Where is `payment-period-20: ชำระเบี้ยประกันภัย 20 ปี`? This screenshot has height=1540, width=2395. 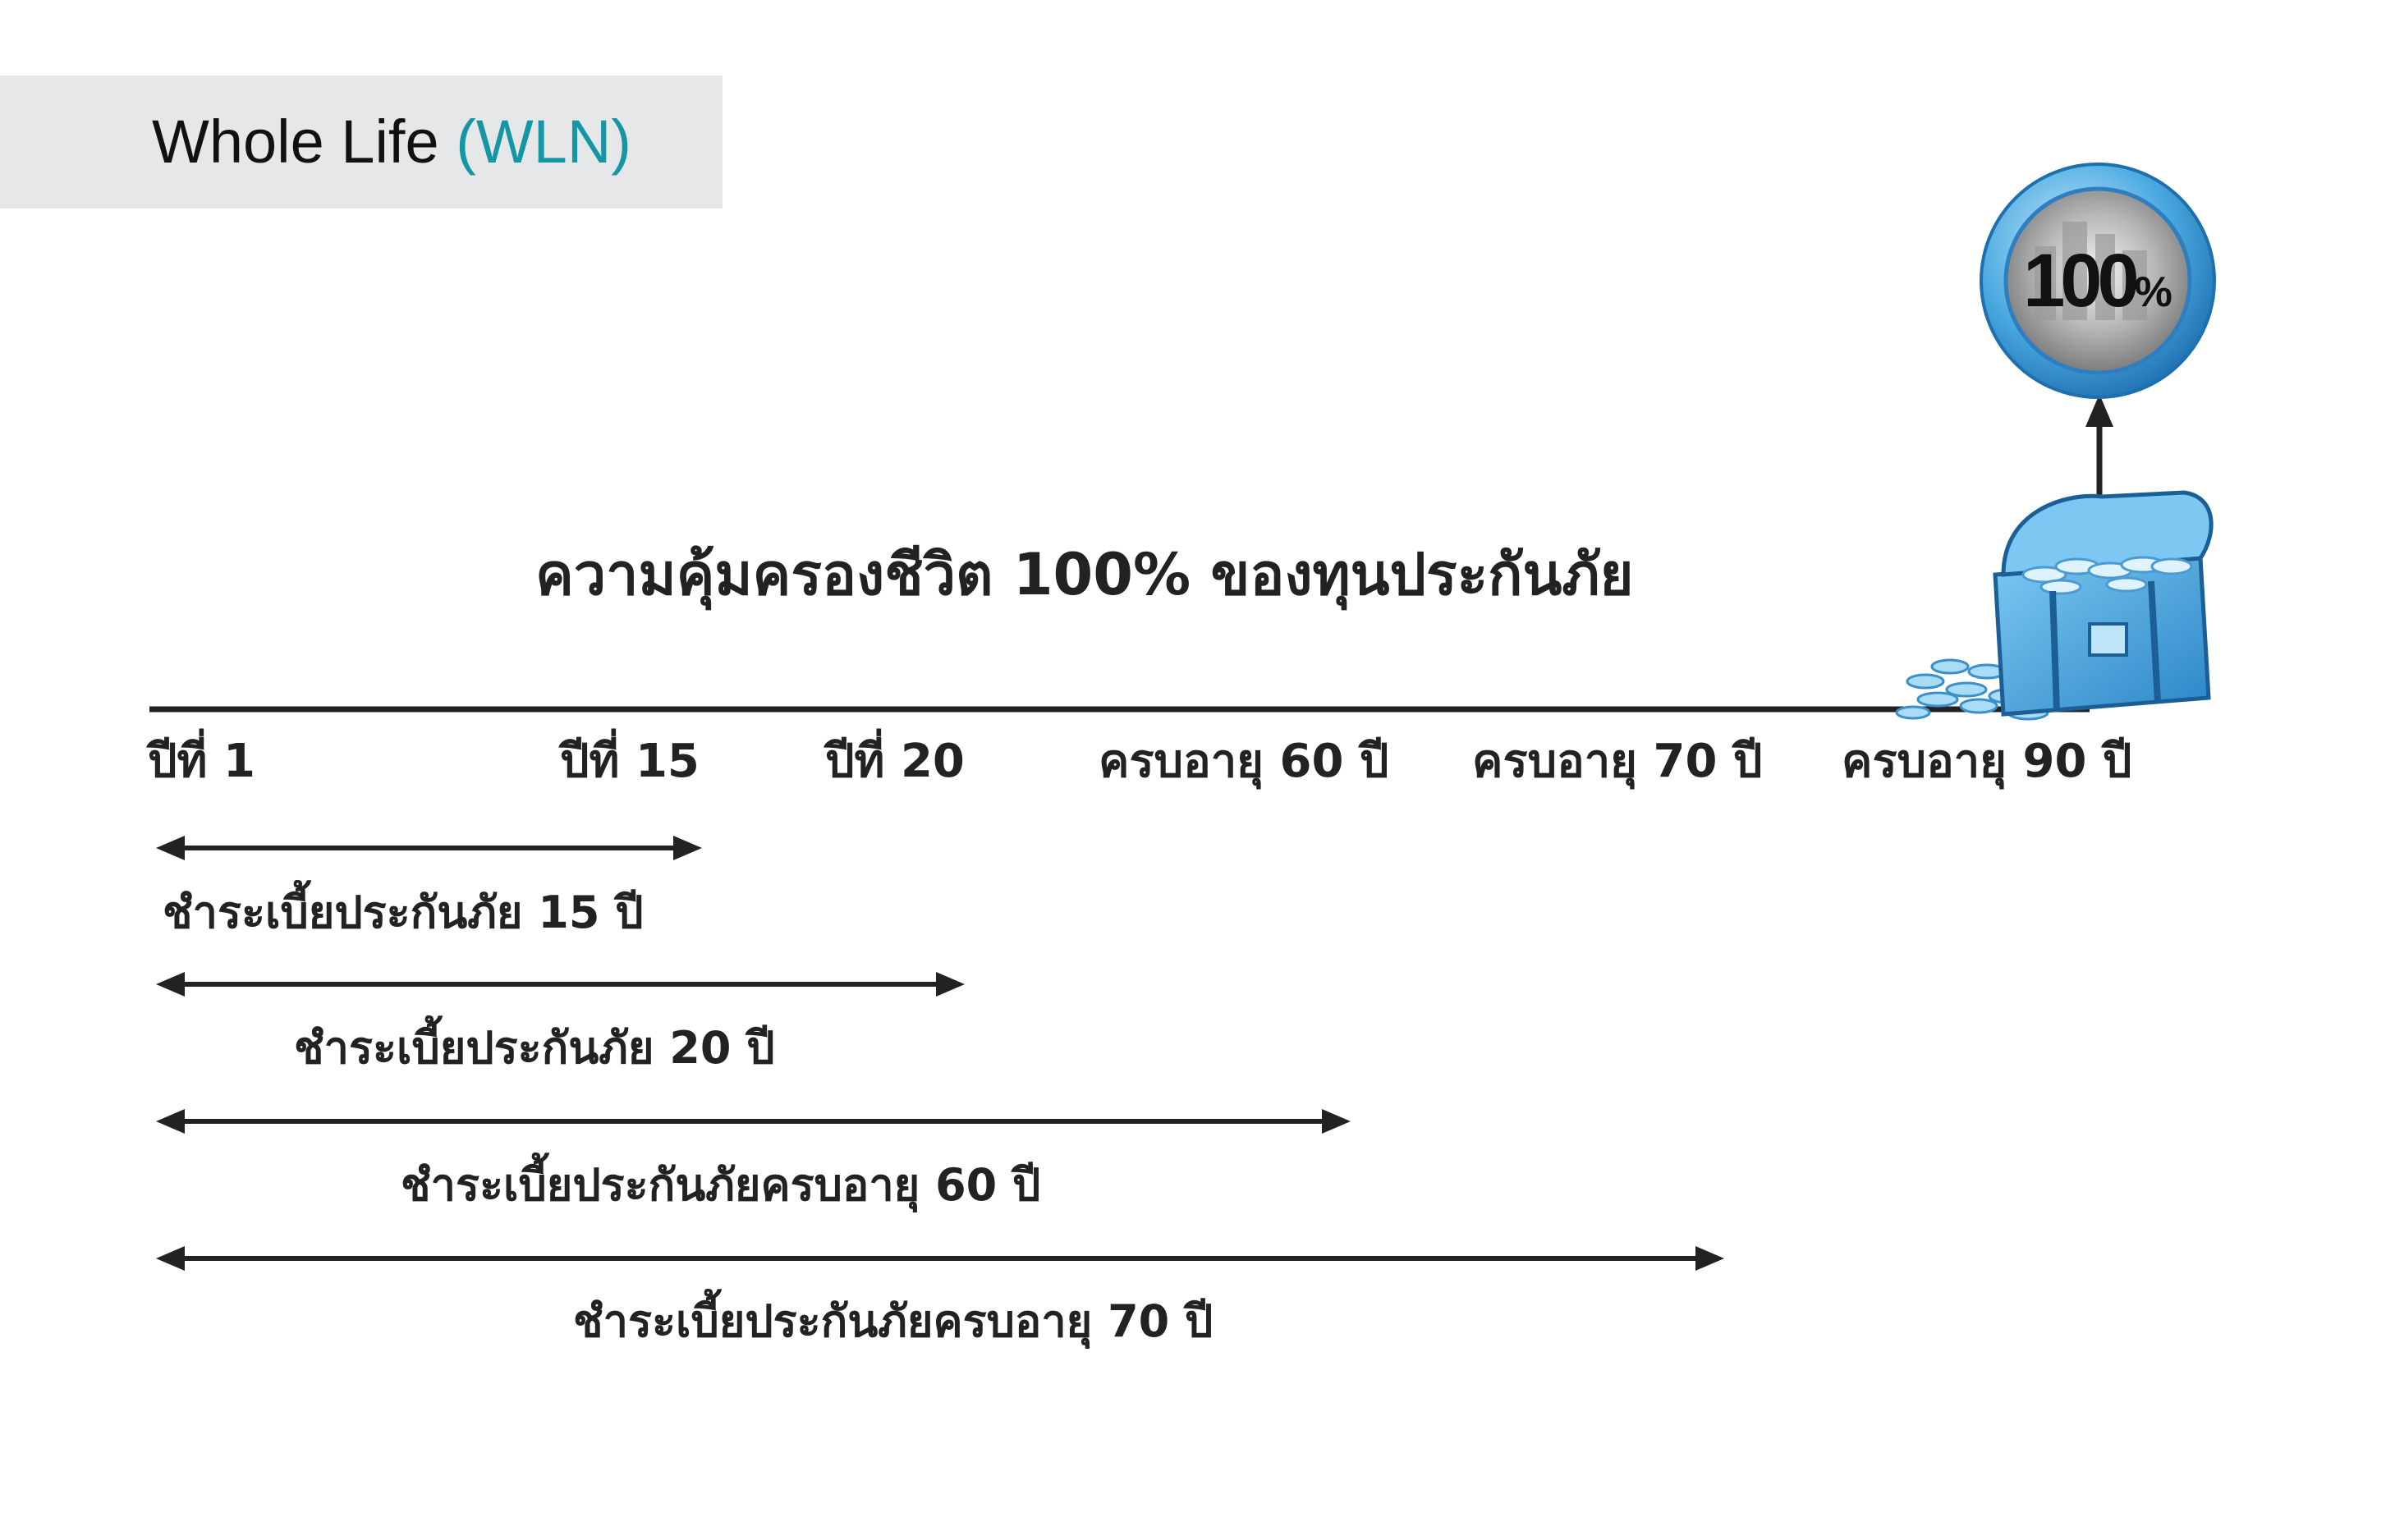
payment-period-20: ชำระเบี้ยประกันภัย 20 ปี is located at coordinates (534, 1048).